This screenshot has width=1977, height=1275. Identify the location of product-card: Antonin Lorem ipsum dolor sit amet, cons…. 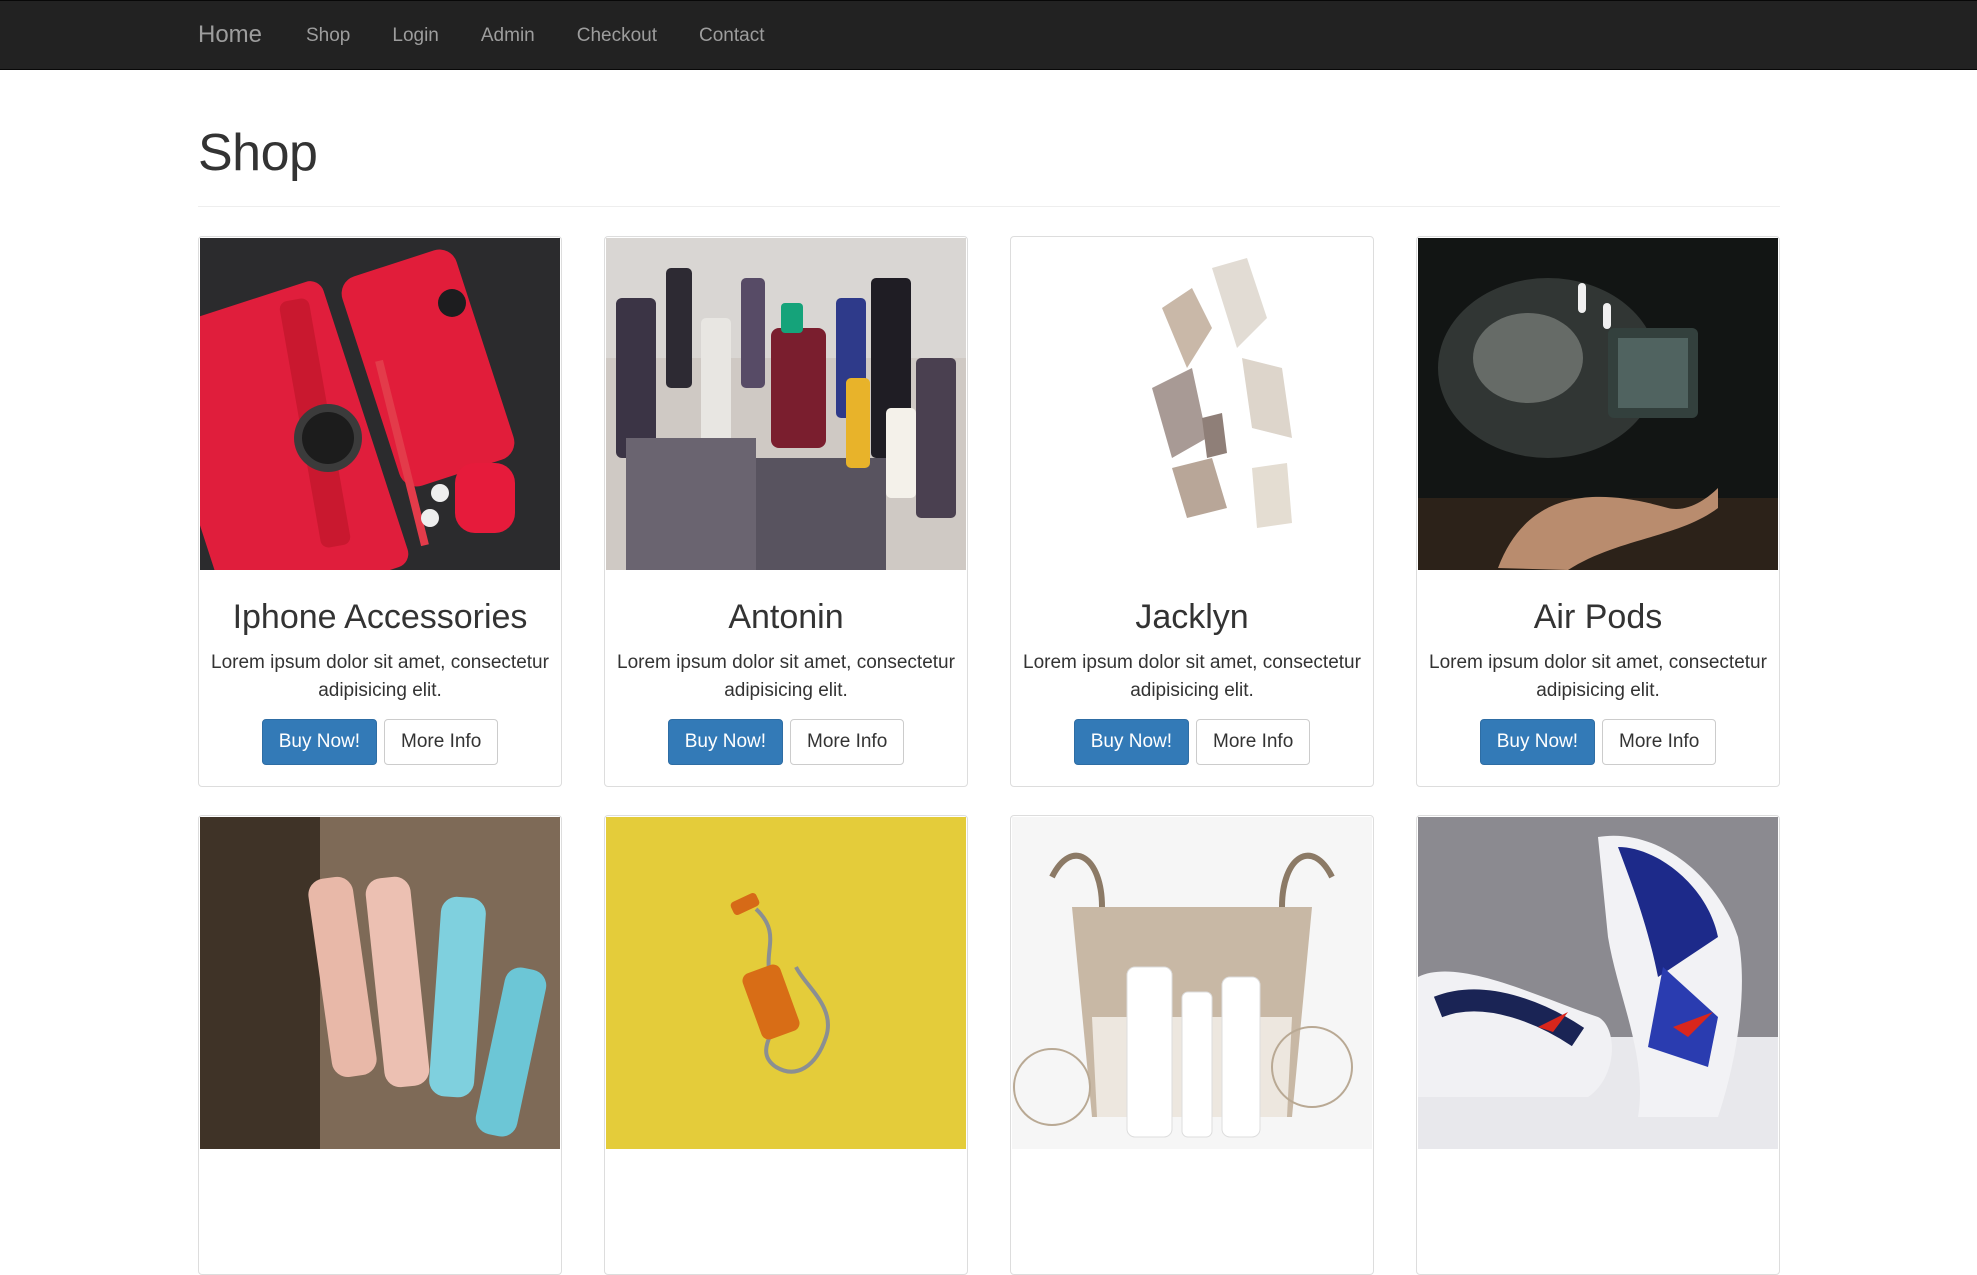
(786, 511).